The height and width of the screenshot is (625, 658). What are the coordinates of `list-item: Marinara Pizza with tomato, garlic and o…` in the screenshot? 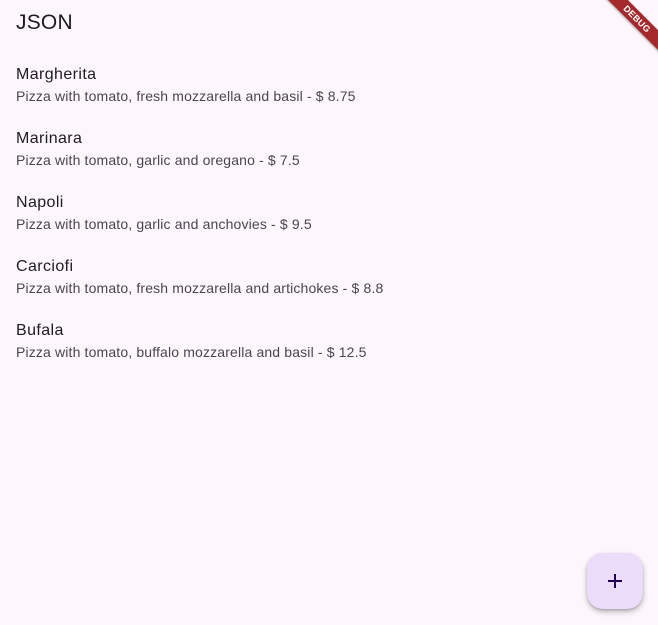 It's located at (329, 158).